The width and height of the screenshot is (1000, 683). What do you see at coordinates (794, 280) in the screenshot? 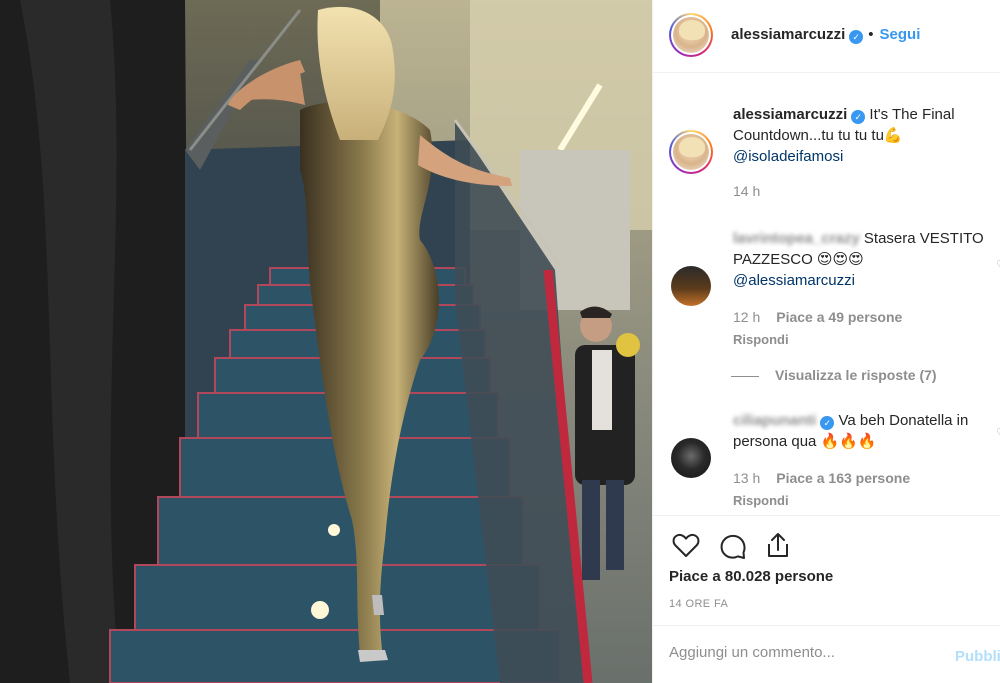
I see `comment-mention: @alessiamarcuzzi` at bounding box center [794, 280].